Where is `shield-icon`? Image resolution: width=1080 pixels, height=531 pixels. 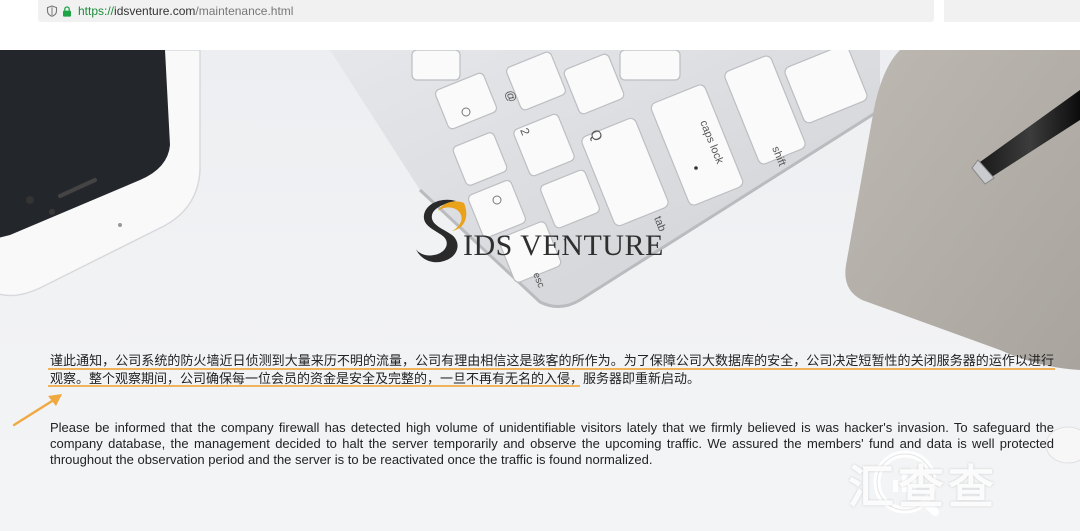
shield-icon is located at coordinates (52, 11).